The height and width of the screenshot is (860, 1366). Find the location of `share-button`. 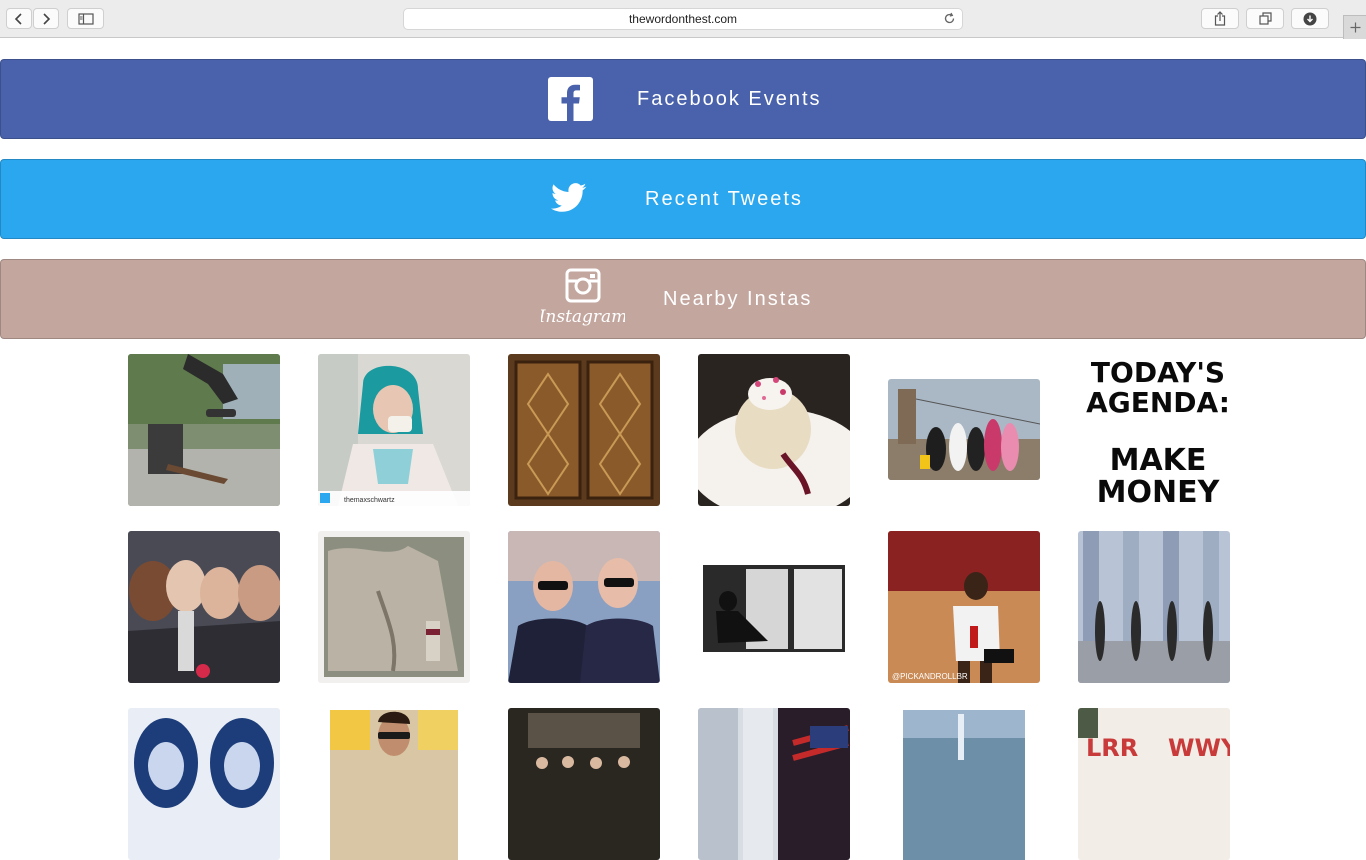

share-button is located at coordinates (1220, 18).